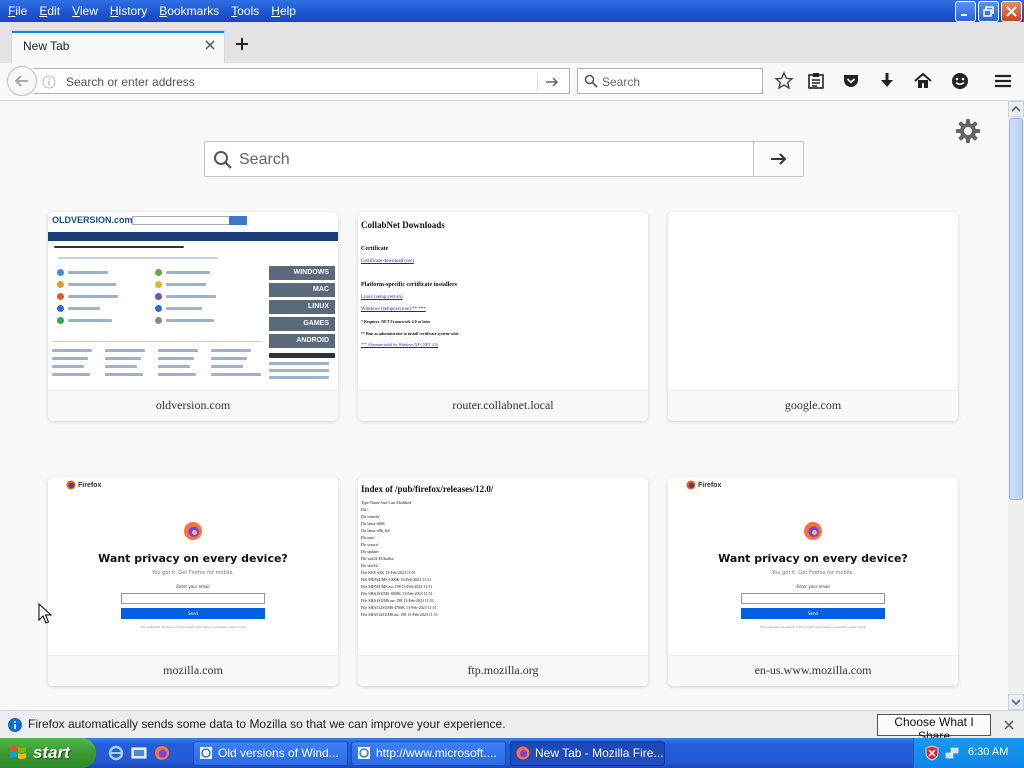  Describe the element at coordinates (370, 565) in the screenshot. I see `thumb-row: Dir win32/` at that location.